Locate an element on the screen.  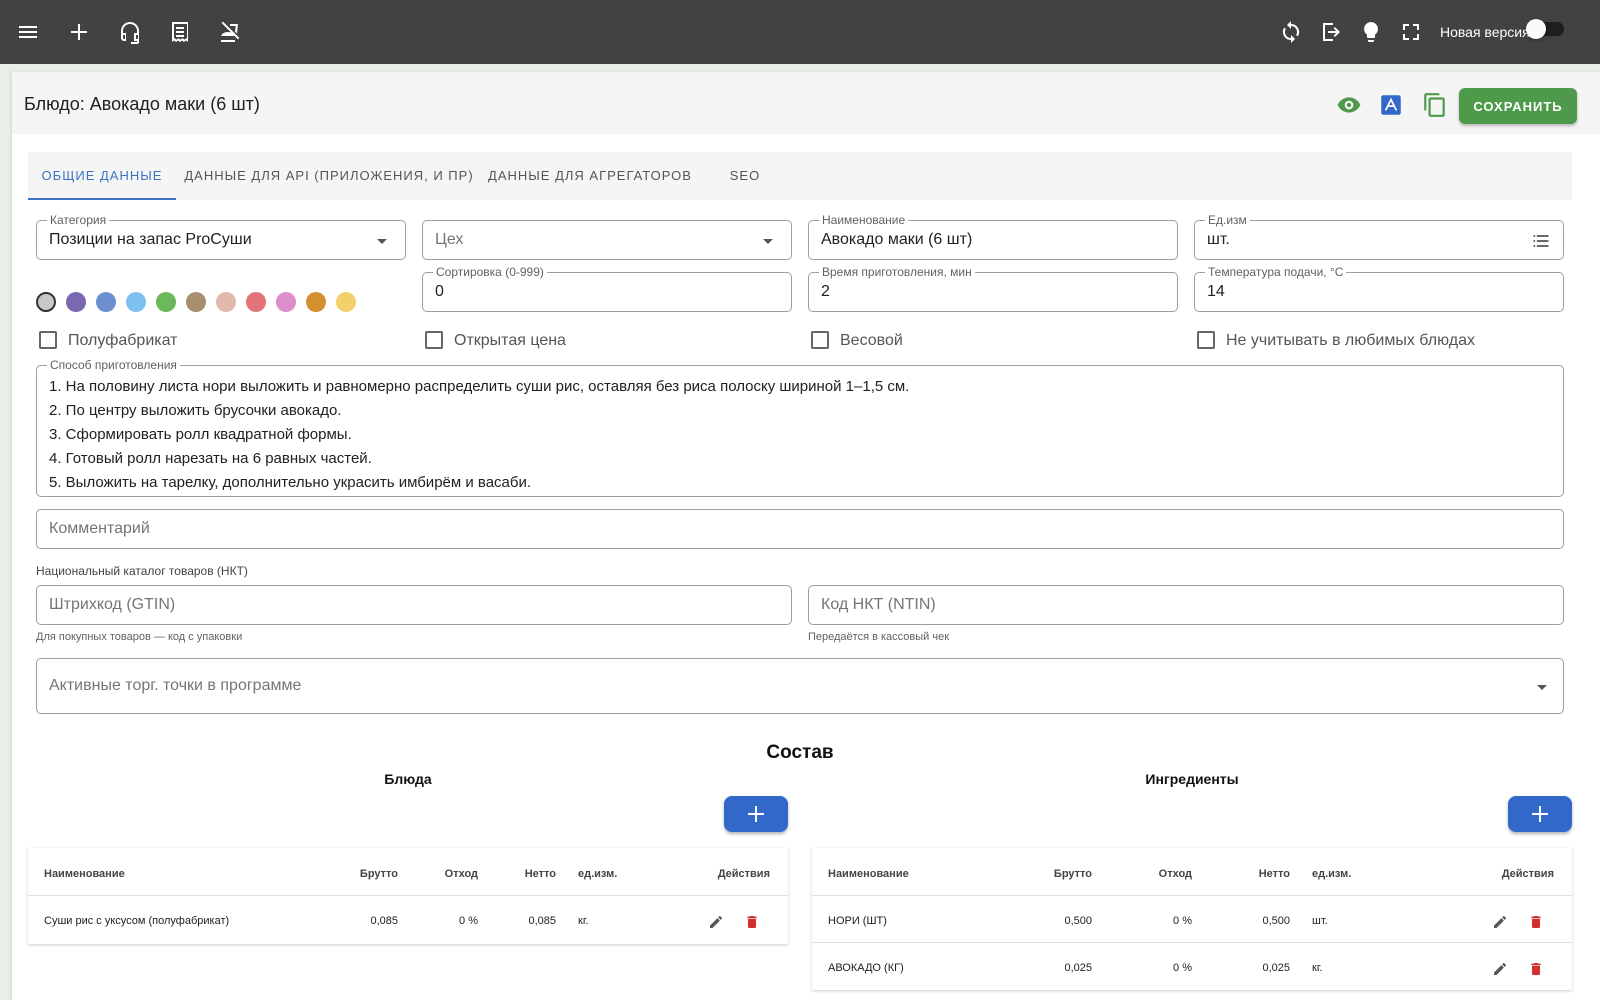
tab-general: ОБЩИЕ ДАННЫЕ is located at coordinates (102, 176).